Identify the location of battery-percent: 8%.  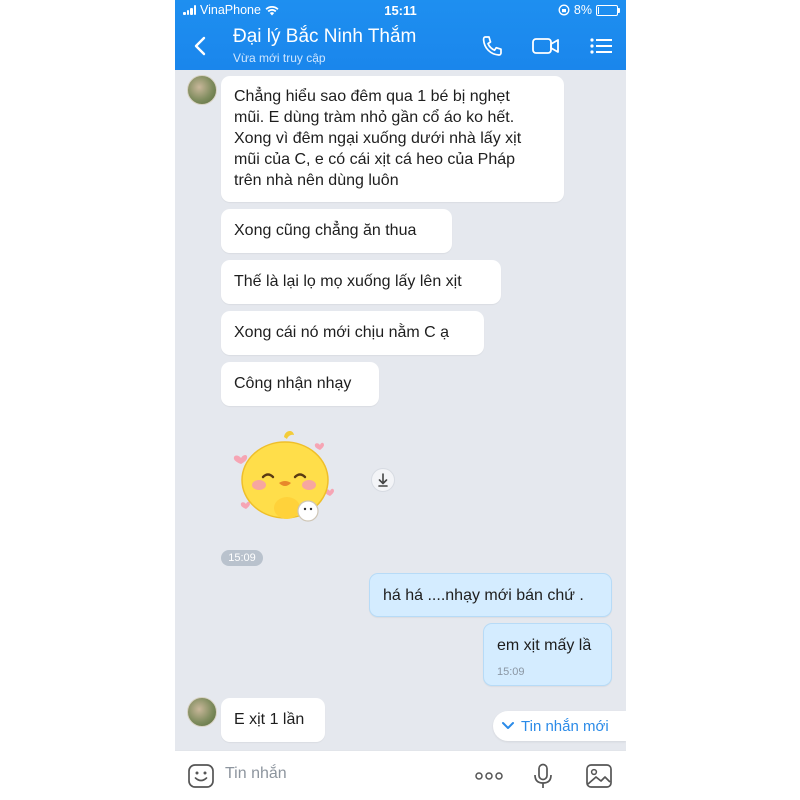
(582, 10).